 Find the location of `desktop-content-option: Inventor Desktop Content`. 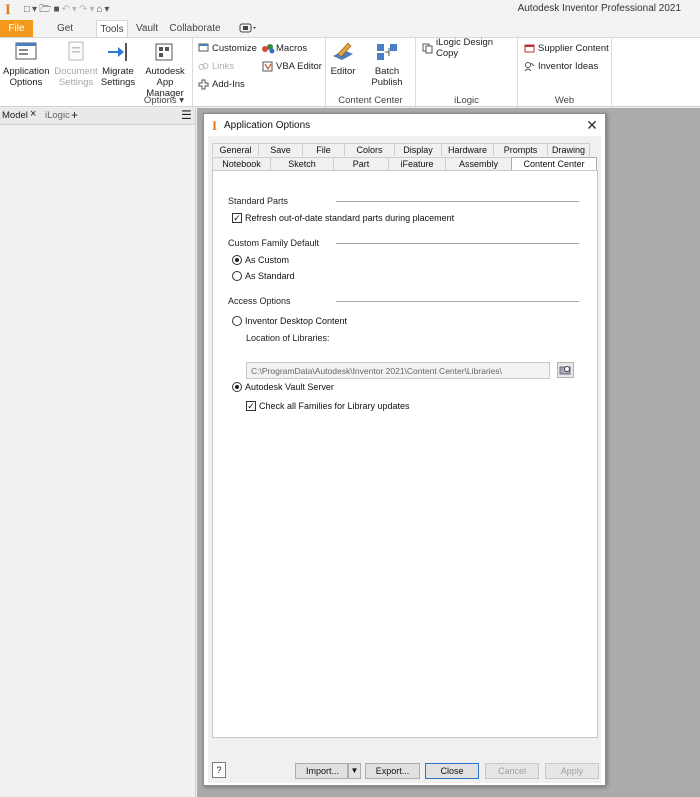

desktop-content-option: Inventor Desktop Content is located at coordinates (289, 321).